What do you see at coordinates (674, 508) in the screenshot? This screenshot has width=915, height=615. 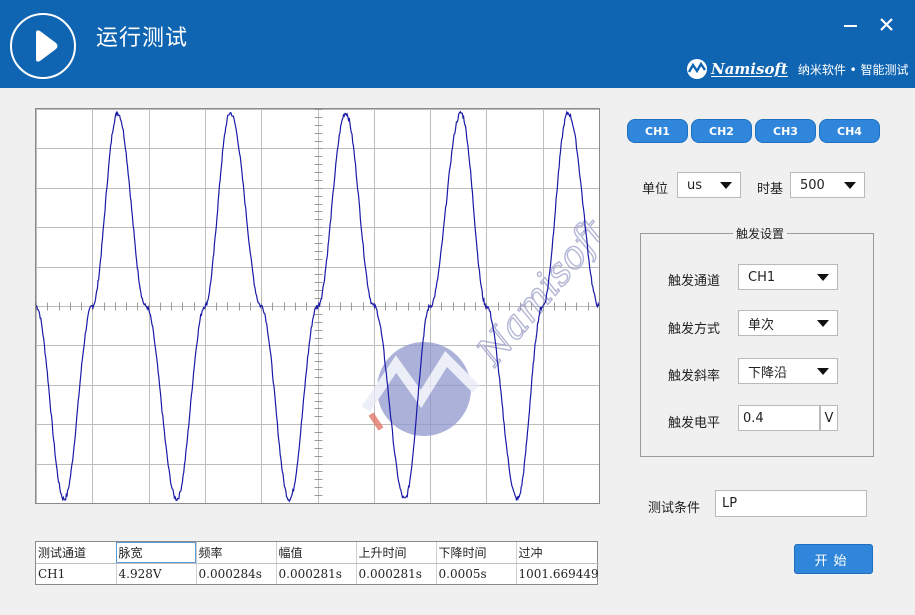 I see `test-condition-label: 测试条件` at bounding box center [674, 508].